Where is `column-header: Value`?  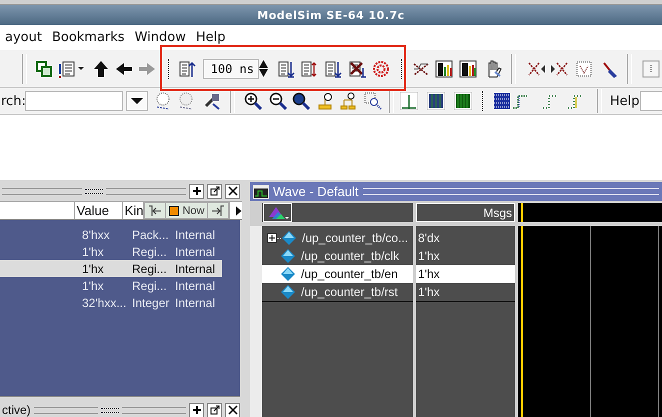 column-header: Value is located at coordinates (98, 210).